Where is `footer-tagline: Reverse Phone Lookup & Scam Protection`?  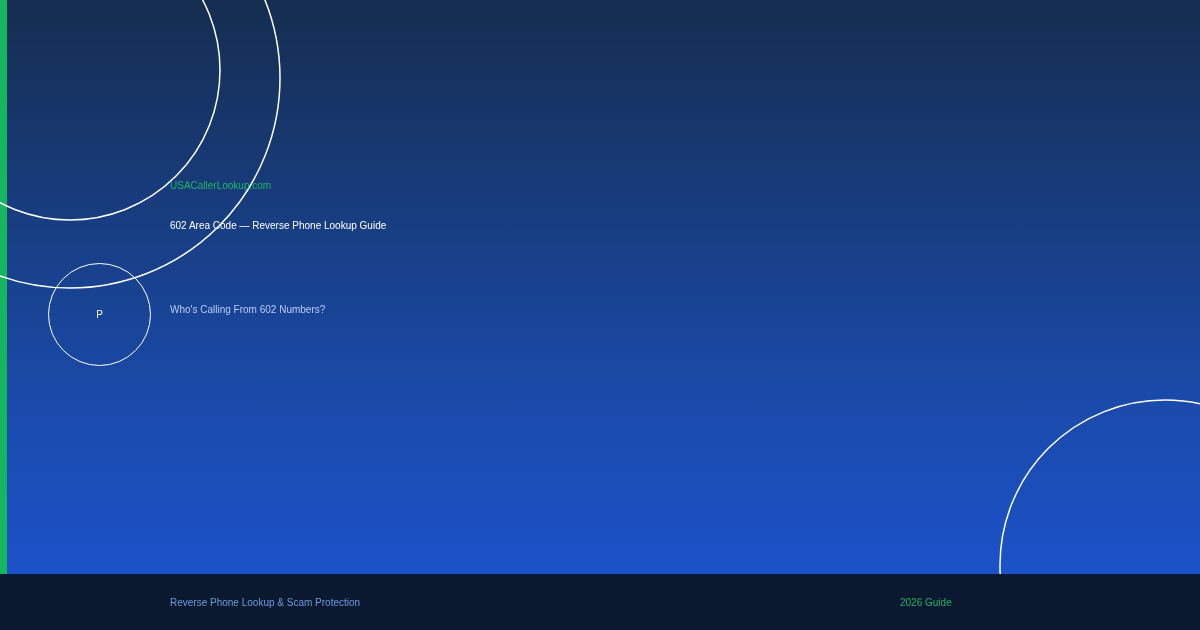 footer-tagline: Reverse Phone Lookup & Scam Protection is located at coordinates (266, 602).